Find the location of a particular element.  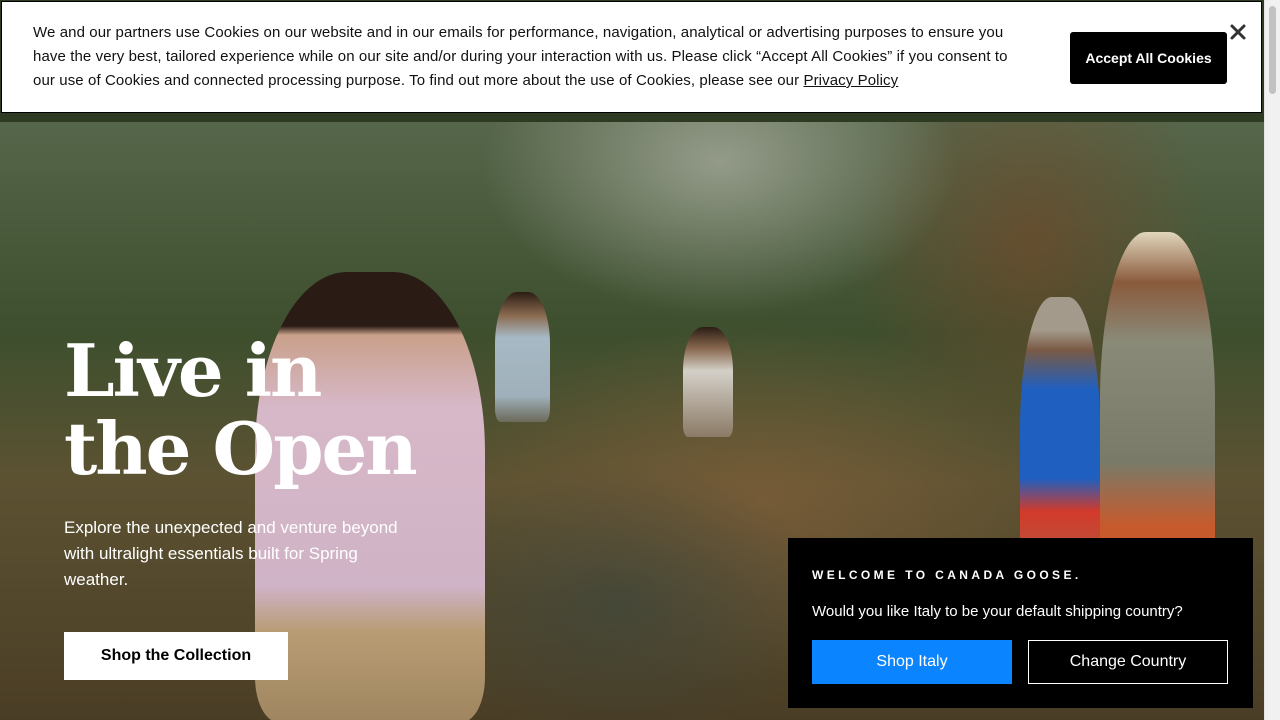

page-scrollbar is located at coordinates (1272, 360).